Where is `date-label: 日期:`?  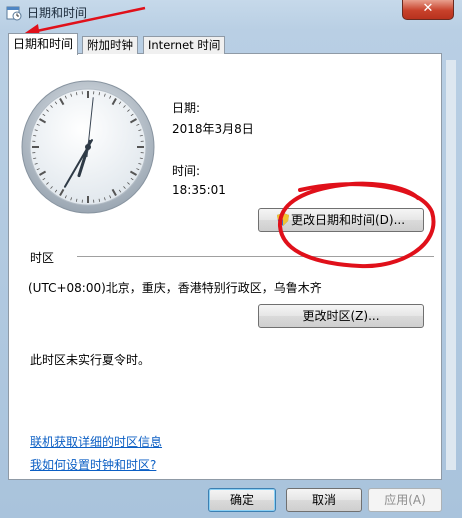
date-label: 日期: is located at coordinates (186, 108).